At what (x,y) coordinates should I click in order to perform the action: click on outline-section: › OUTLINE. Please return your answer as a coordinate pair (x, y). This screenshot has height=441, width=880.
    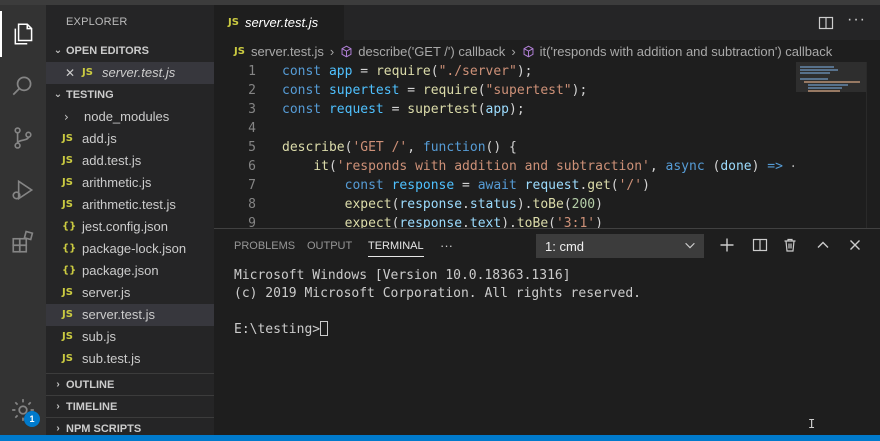
    Looking at the image, I should click on (130, 384).